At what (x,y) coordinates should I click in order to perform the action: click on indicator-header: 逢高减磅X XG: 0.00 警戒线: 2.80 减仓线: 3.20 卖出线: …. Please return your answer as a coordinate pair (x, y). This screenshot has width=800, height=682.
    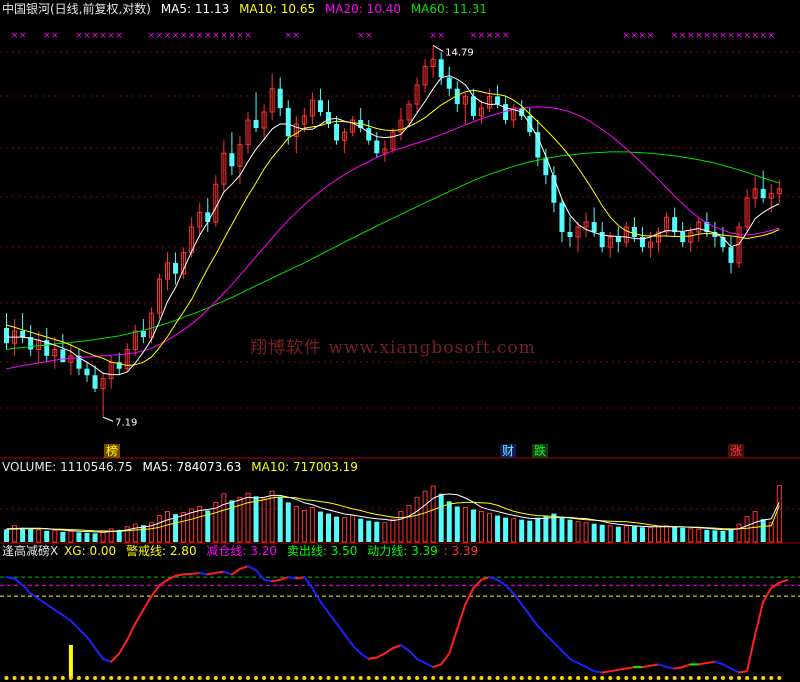
    Looking at the image, I should click on (243, 551).